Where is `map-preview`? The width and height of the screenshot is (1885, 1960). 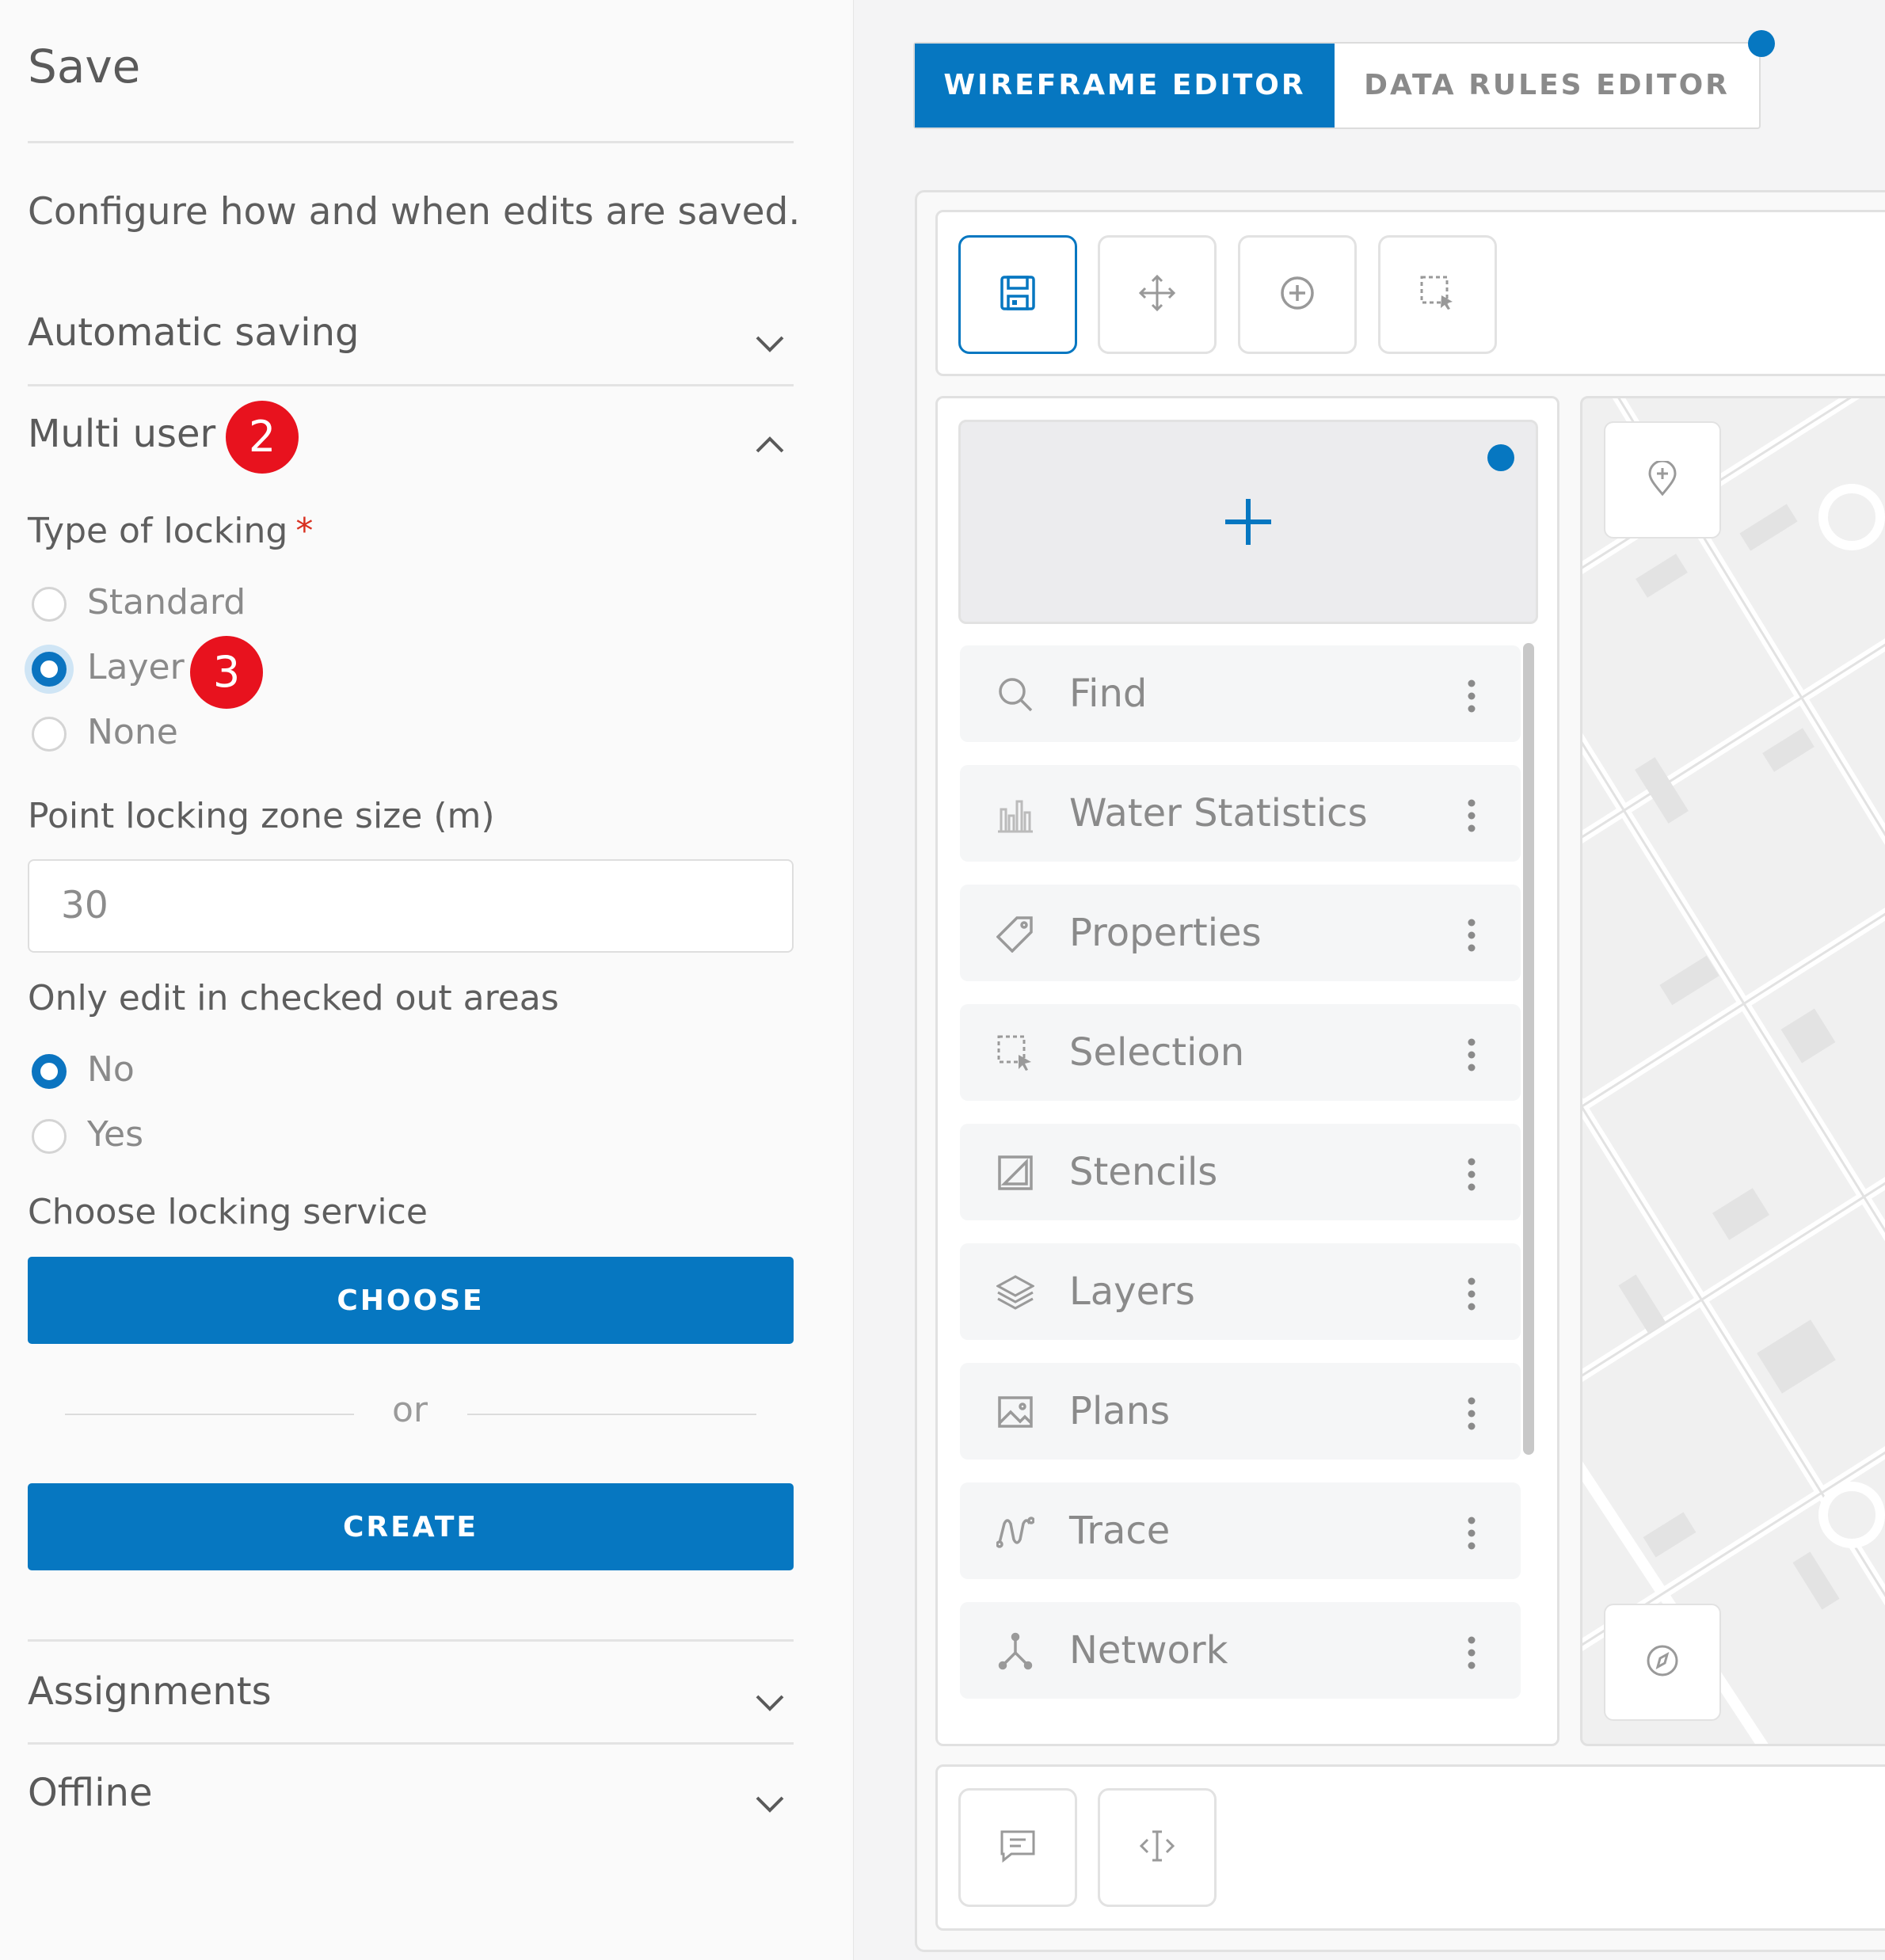
map-preview is located at coordinates (1732, 1071).